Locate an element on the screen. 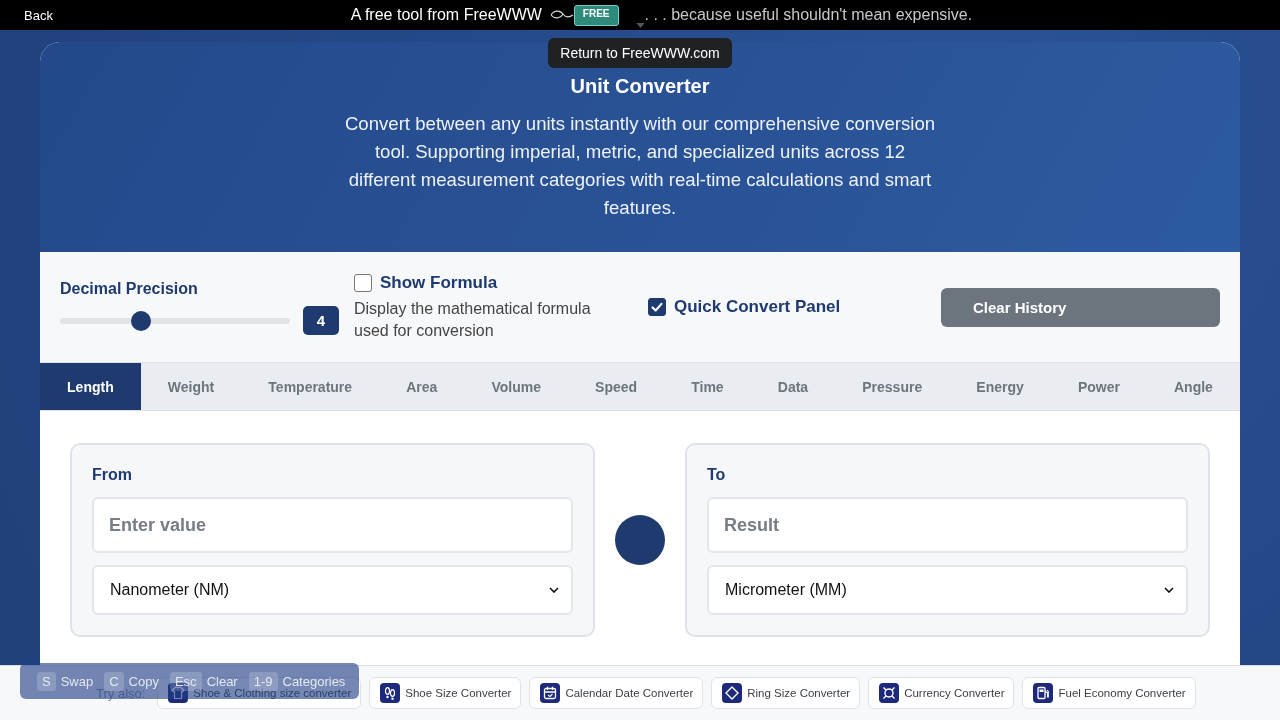 This screenshot has height=720, width=1280. category-tab: Temperature is located at coordinates (310, 386).